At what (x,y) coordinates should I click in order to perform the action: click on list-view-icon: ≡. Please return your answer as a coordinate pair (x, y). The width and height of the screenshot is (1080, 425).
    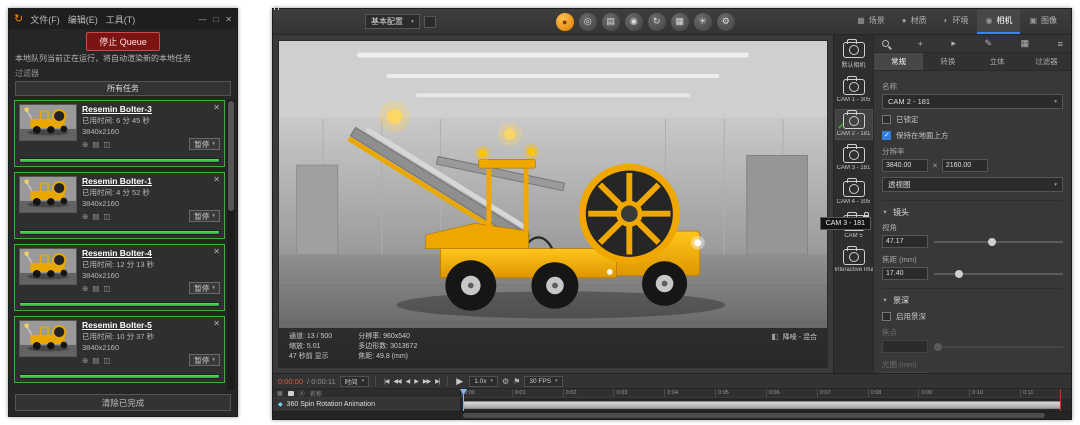
    Looking at the image, I should click on (1060, 44).